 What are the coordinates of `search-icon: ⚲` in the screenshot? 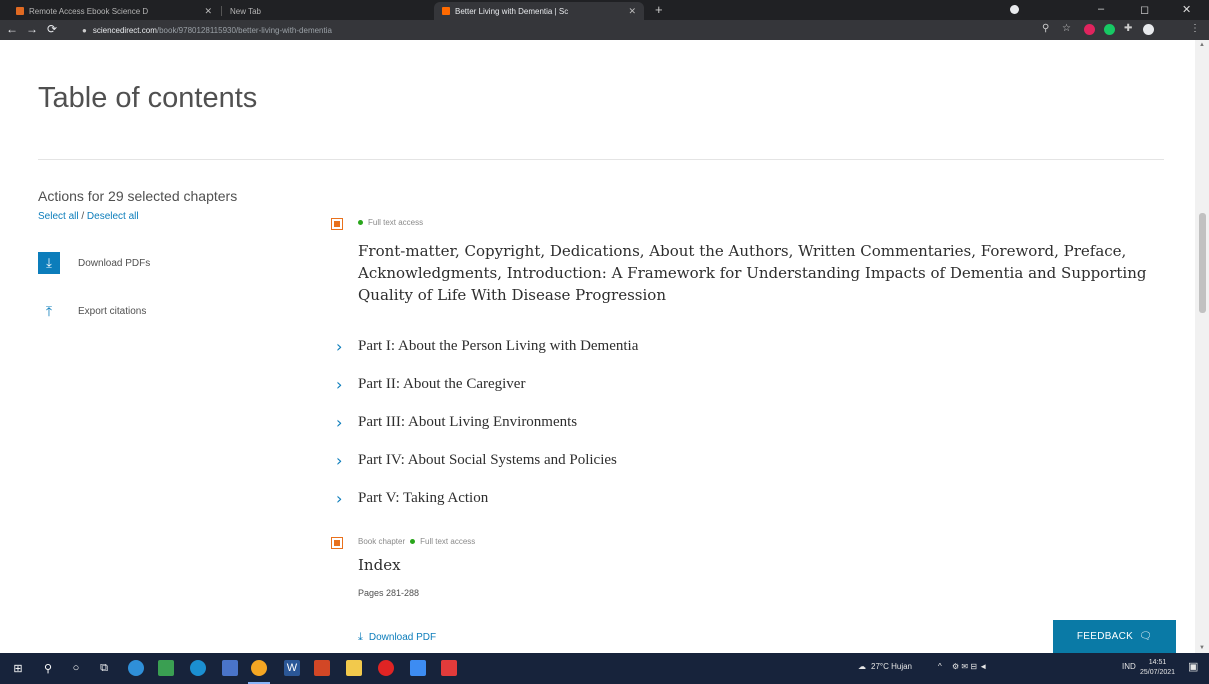 It's located at (48, 668).